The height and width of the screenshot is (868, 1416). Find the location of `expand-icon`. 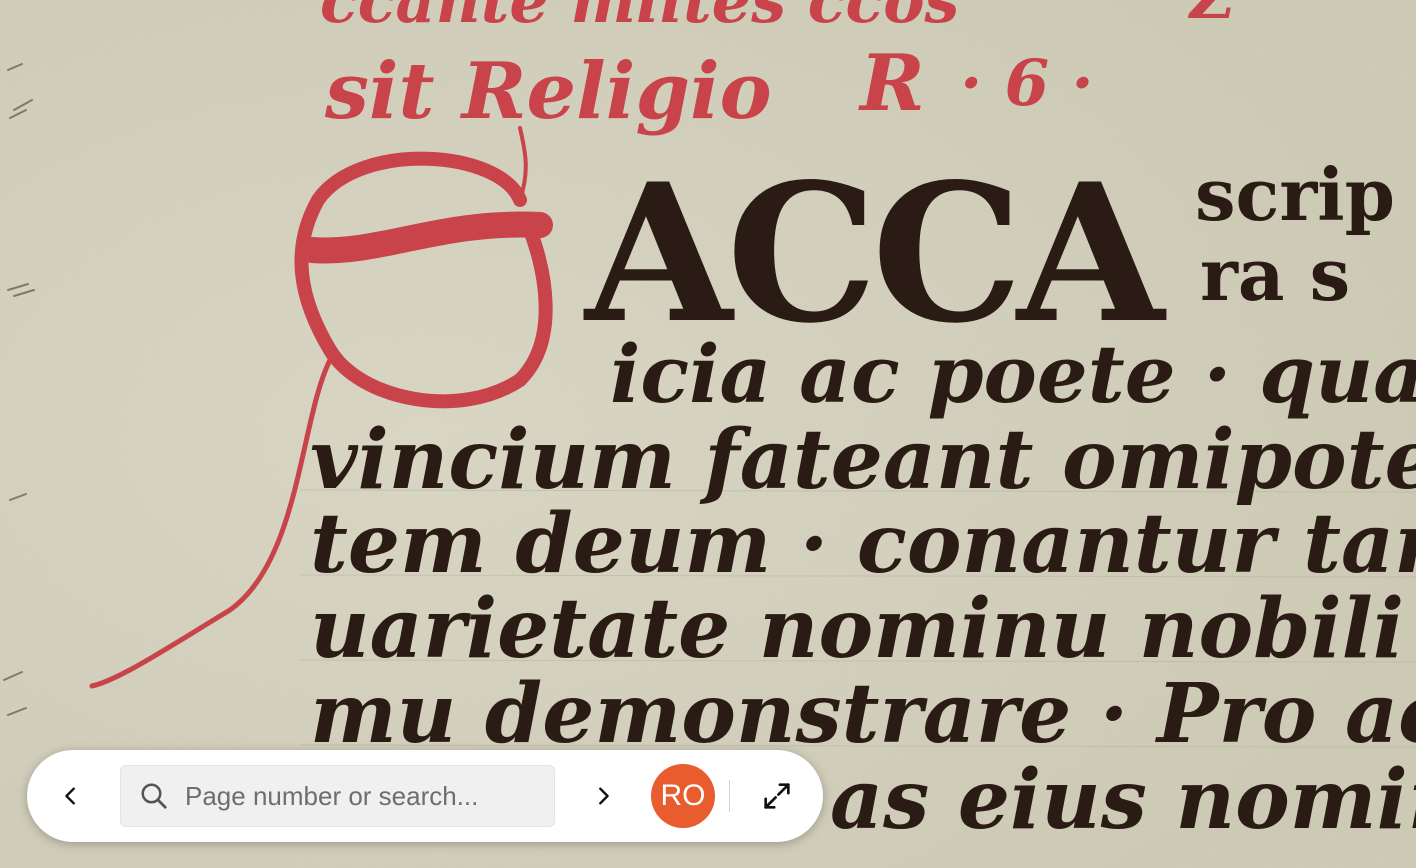

expand-icon is located at coordinates (777, 796).